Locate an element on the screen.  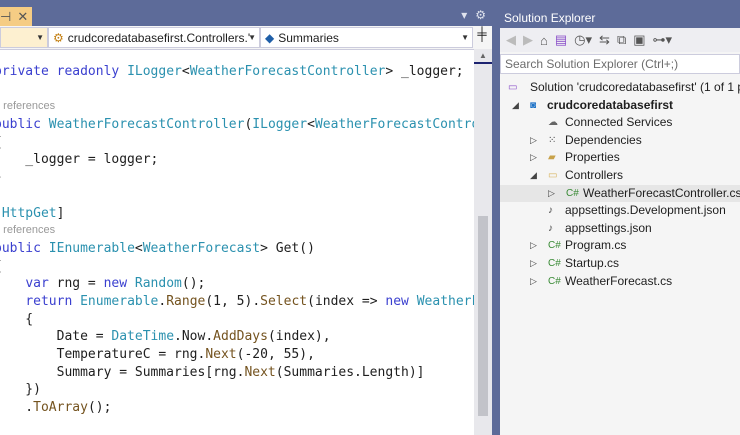
tree-item: ▷ C# Startup.cs is located at coordinates (620, 264).